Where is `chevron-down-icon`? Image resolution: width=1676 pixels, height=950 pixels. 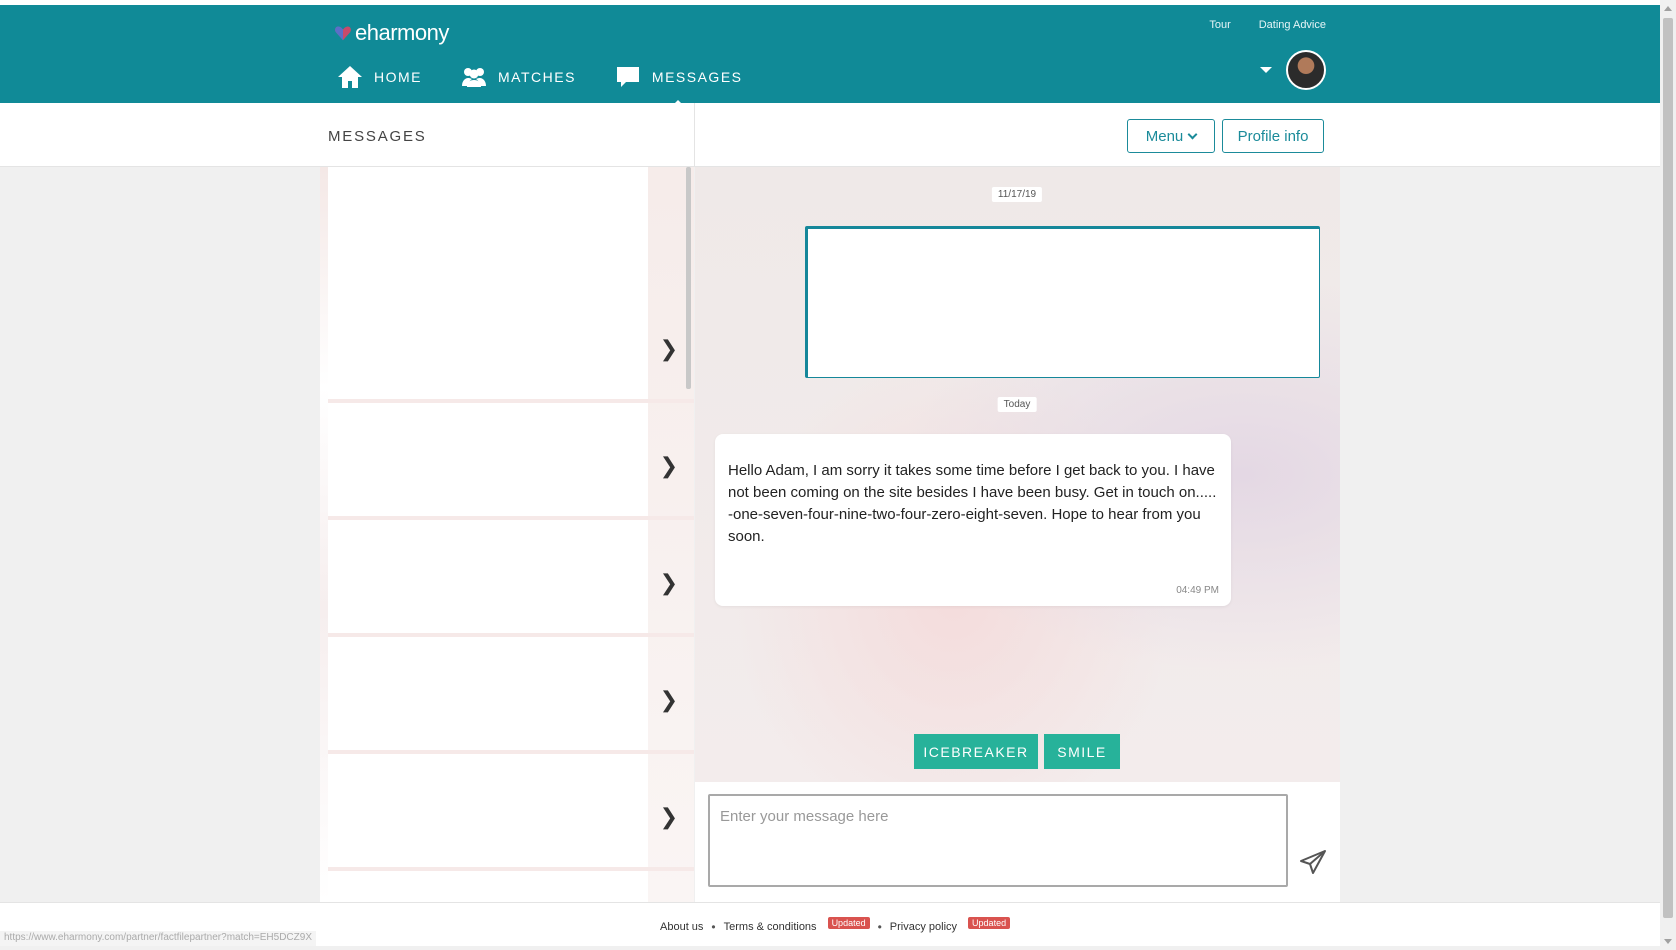
chevron-down-icon is located at coordinates (1192, 134).